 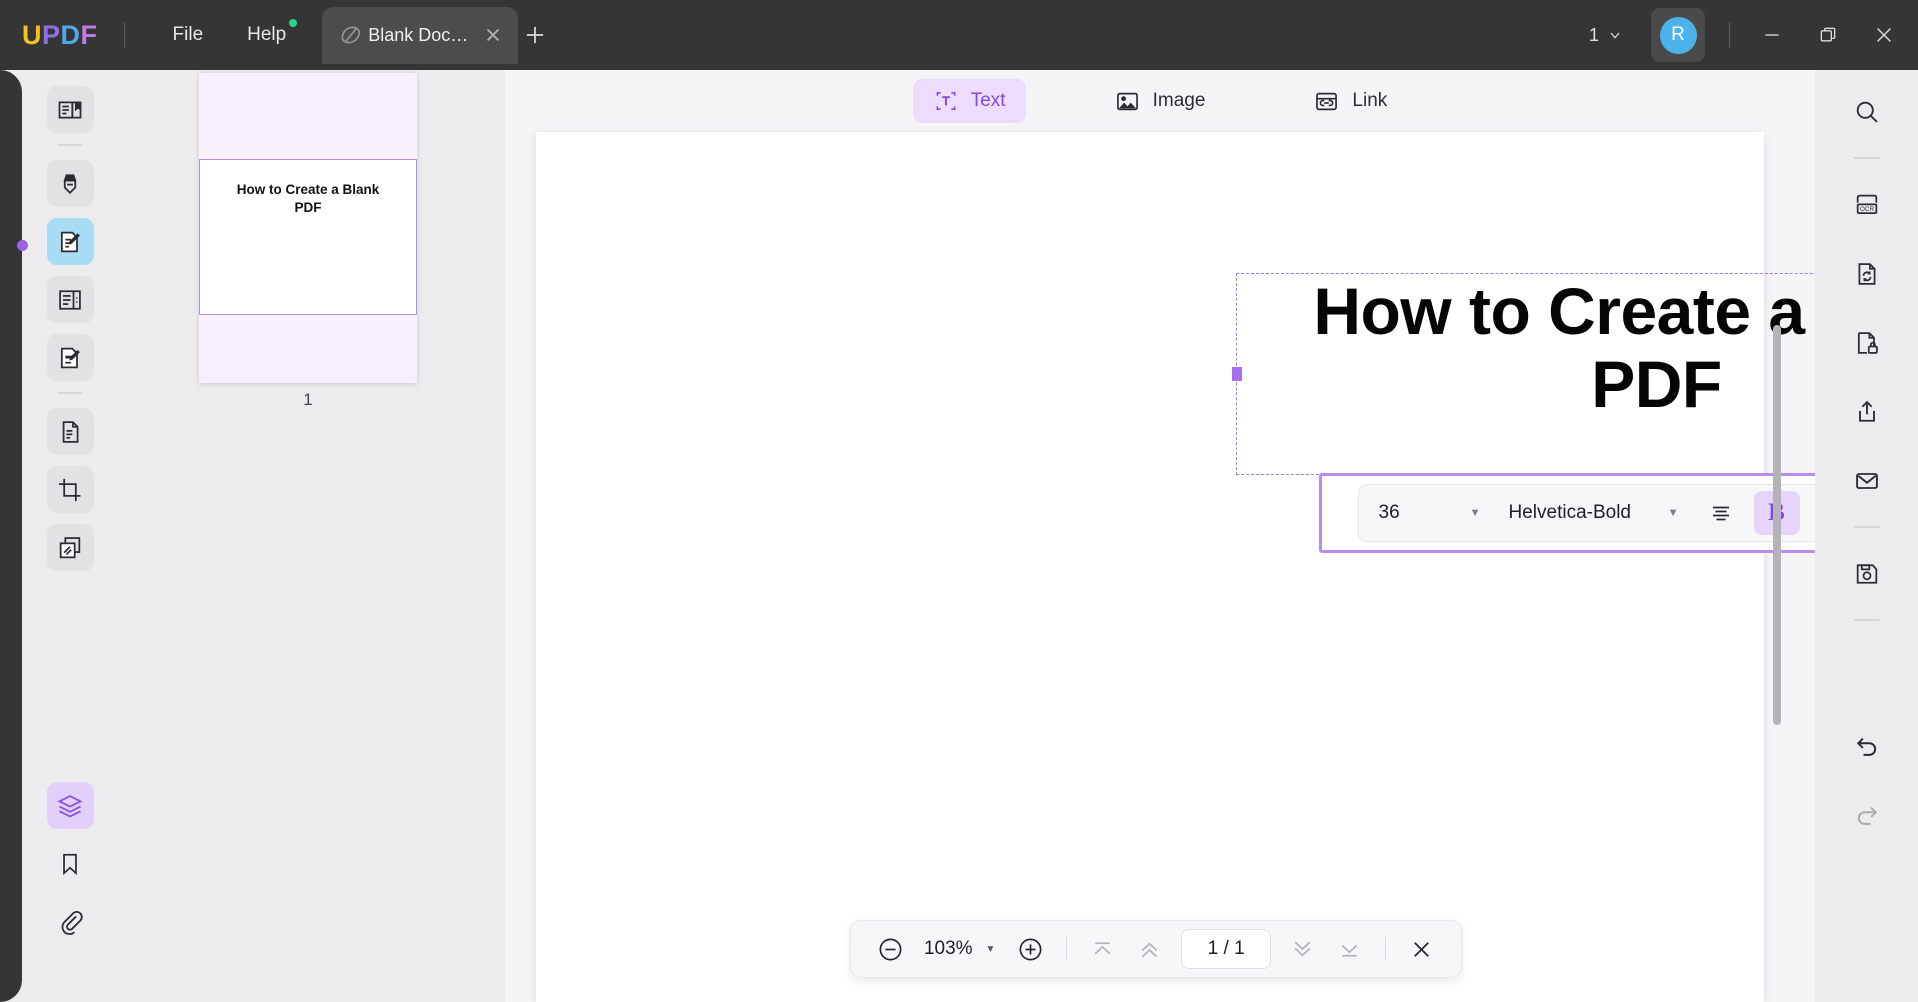 I want to click on thumbnail-page-text: How to Create a Blank PDF, so click(x=308, y=198).